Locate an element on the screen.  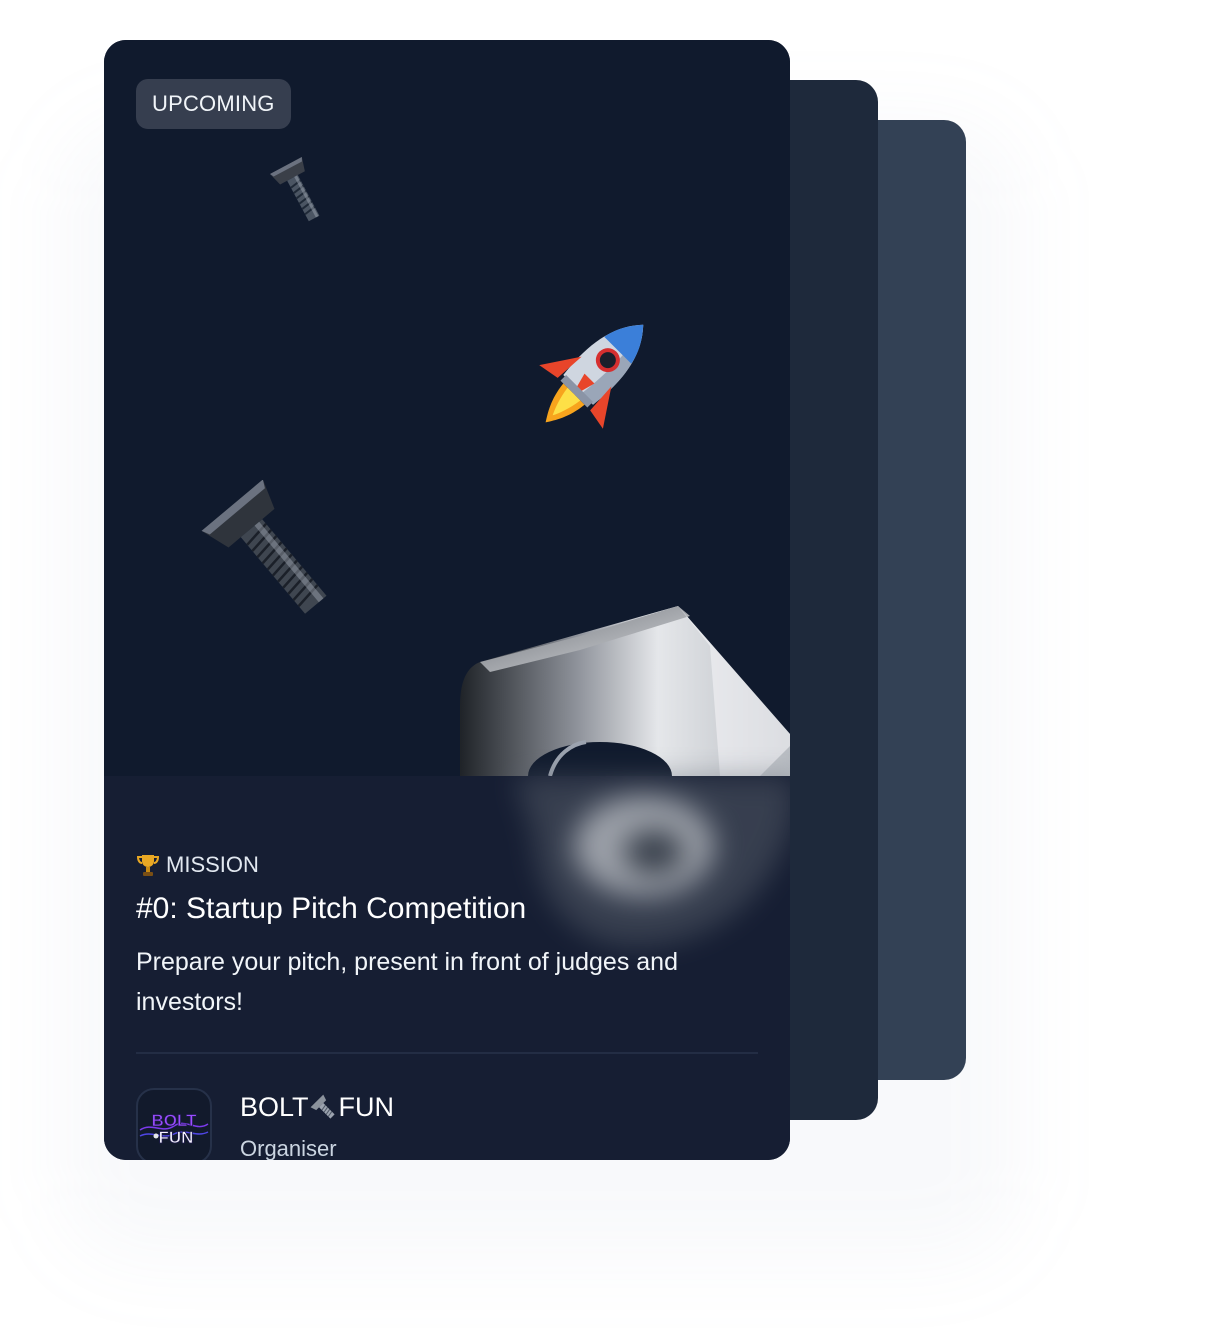
divider is located at coordinates (447, 1053).